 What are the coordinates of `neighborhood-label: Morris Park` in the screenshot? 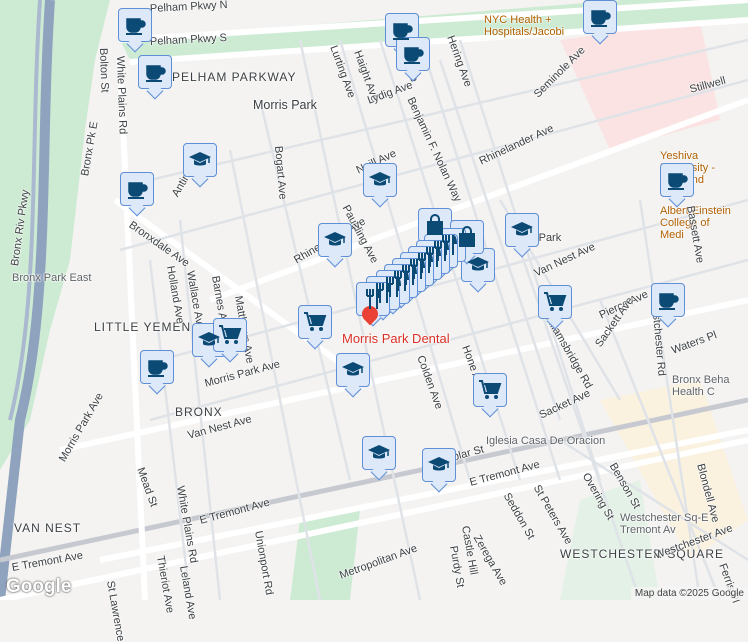 It's located at (285, 105).